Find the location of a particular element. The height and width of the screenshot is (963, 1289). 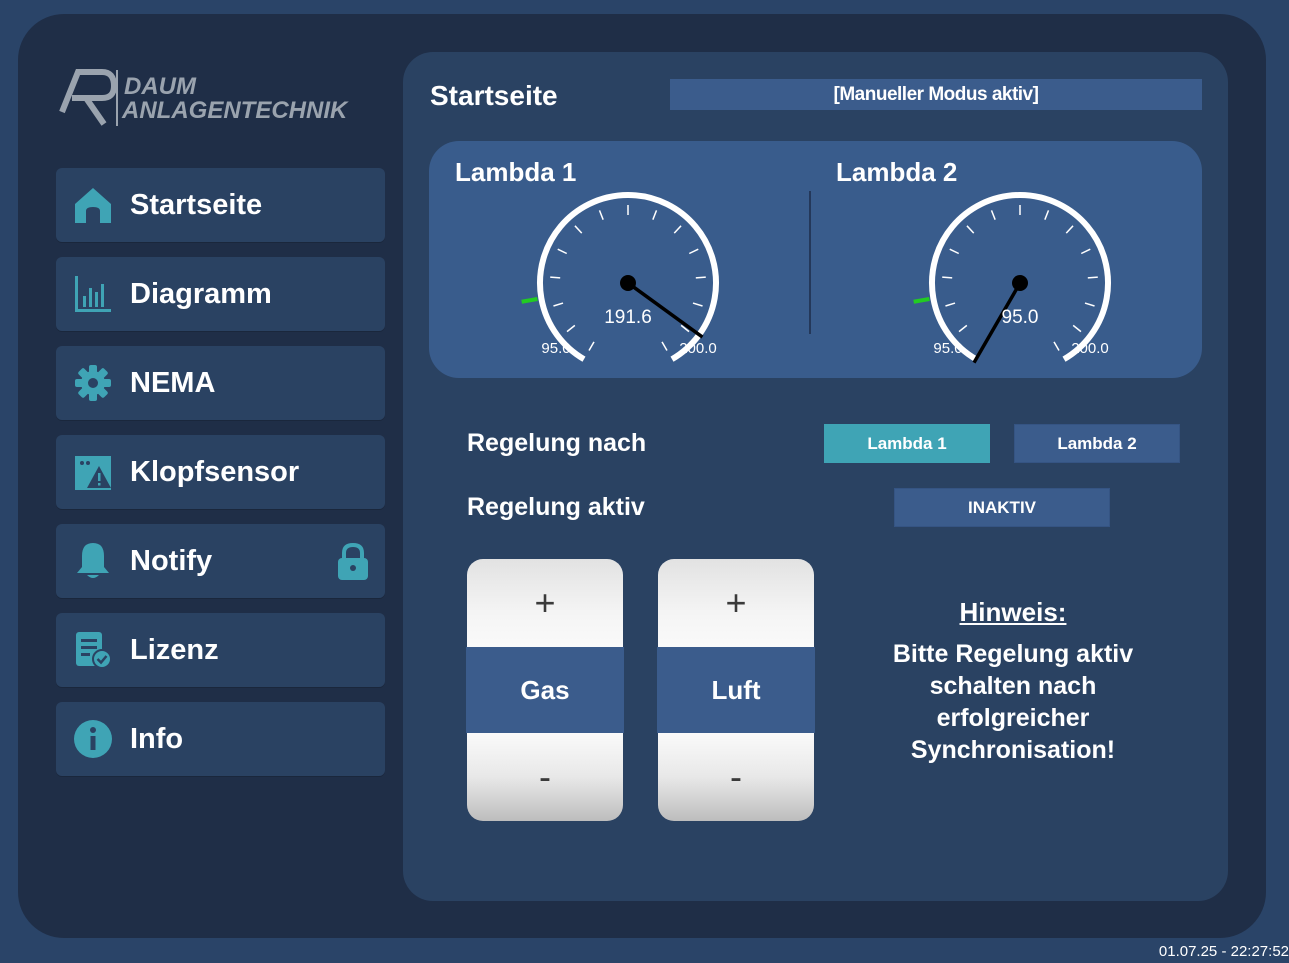

sidebar-item-label: Lizenz is located at coordinates (174, 649).